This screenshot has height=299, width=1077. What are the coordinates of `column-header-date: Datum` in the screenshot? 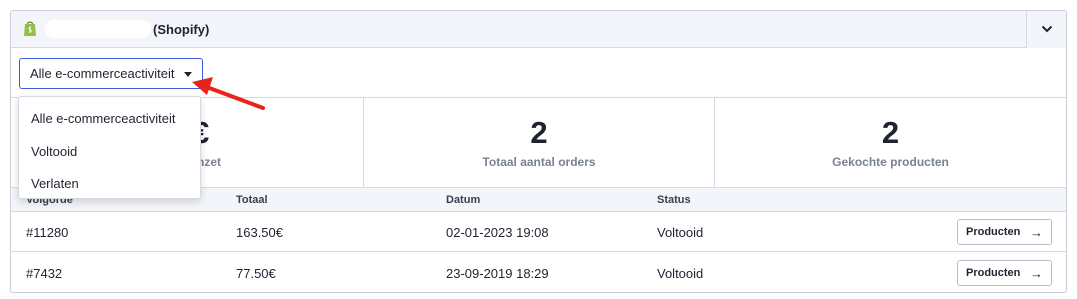 It's located at (463, 200).